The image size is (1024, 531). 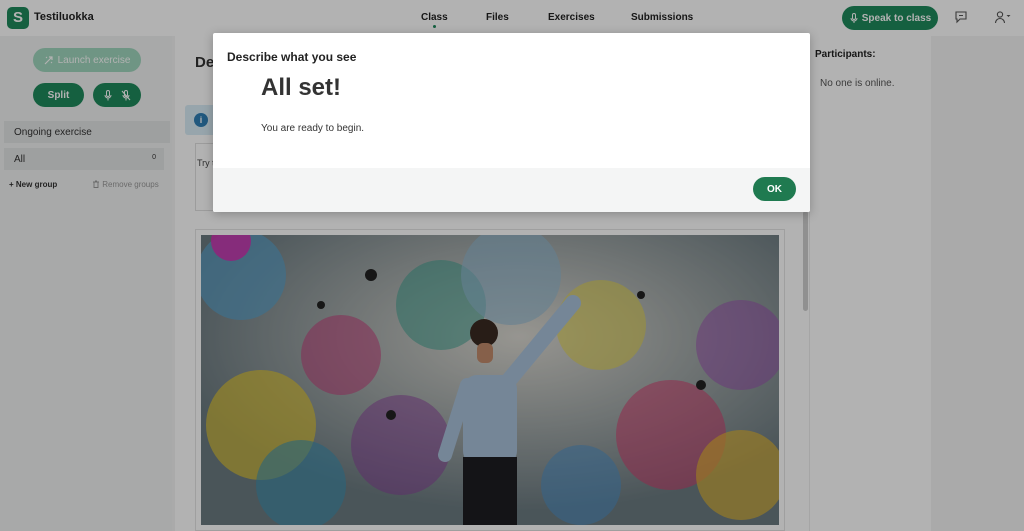 What do you see at coordinates (511, 190) in the screenshot?
I see `dialog-footer: OK` at bounding box center [511, 190].